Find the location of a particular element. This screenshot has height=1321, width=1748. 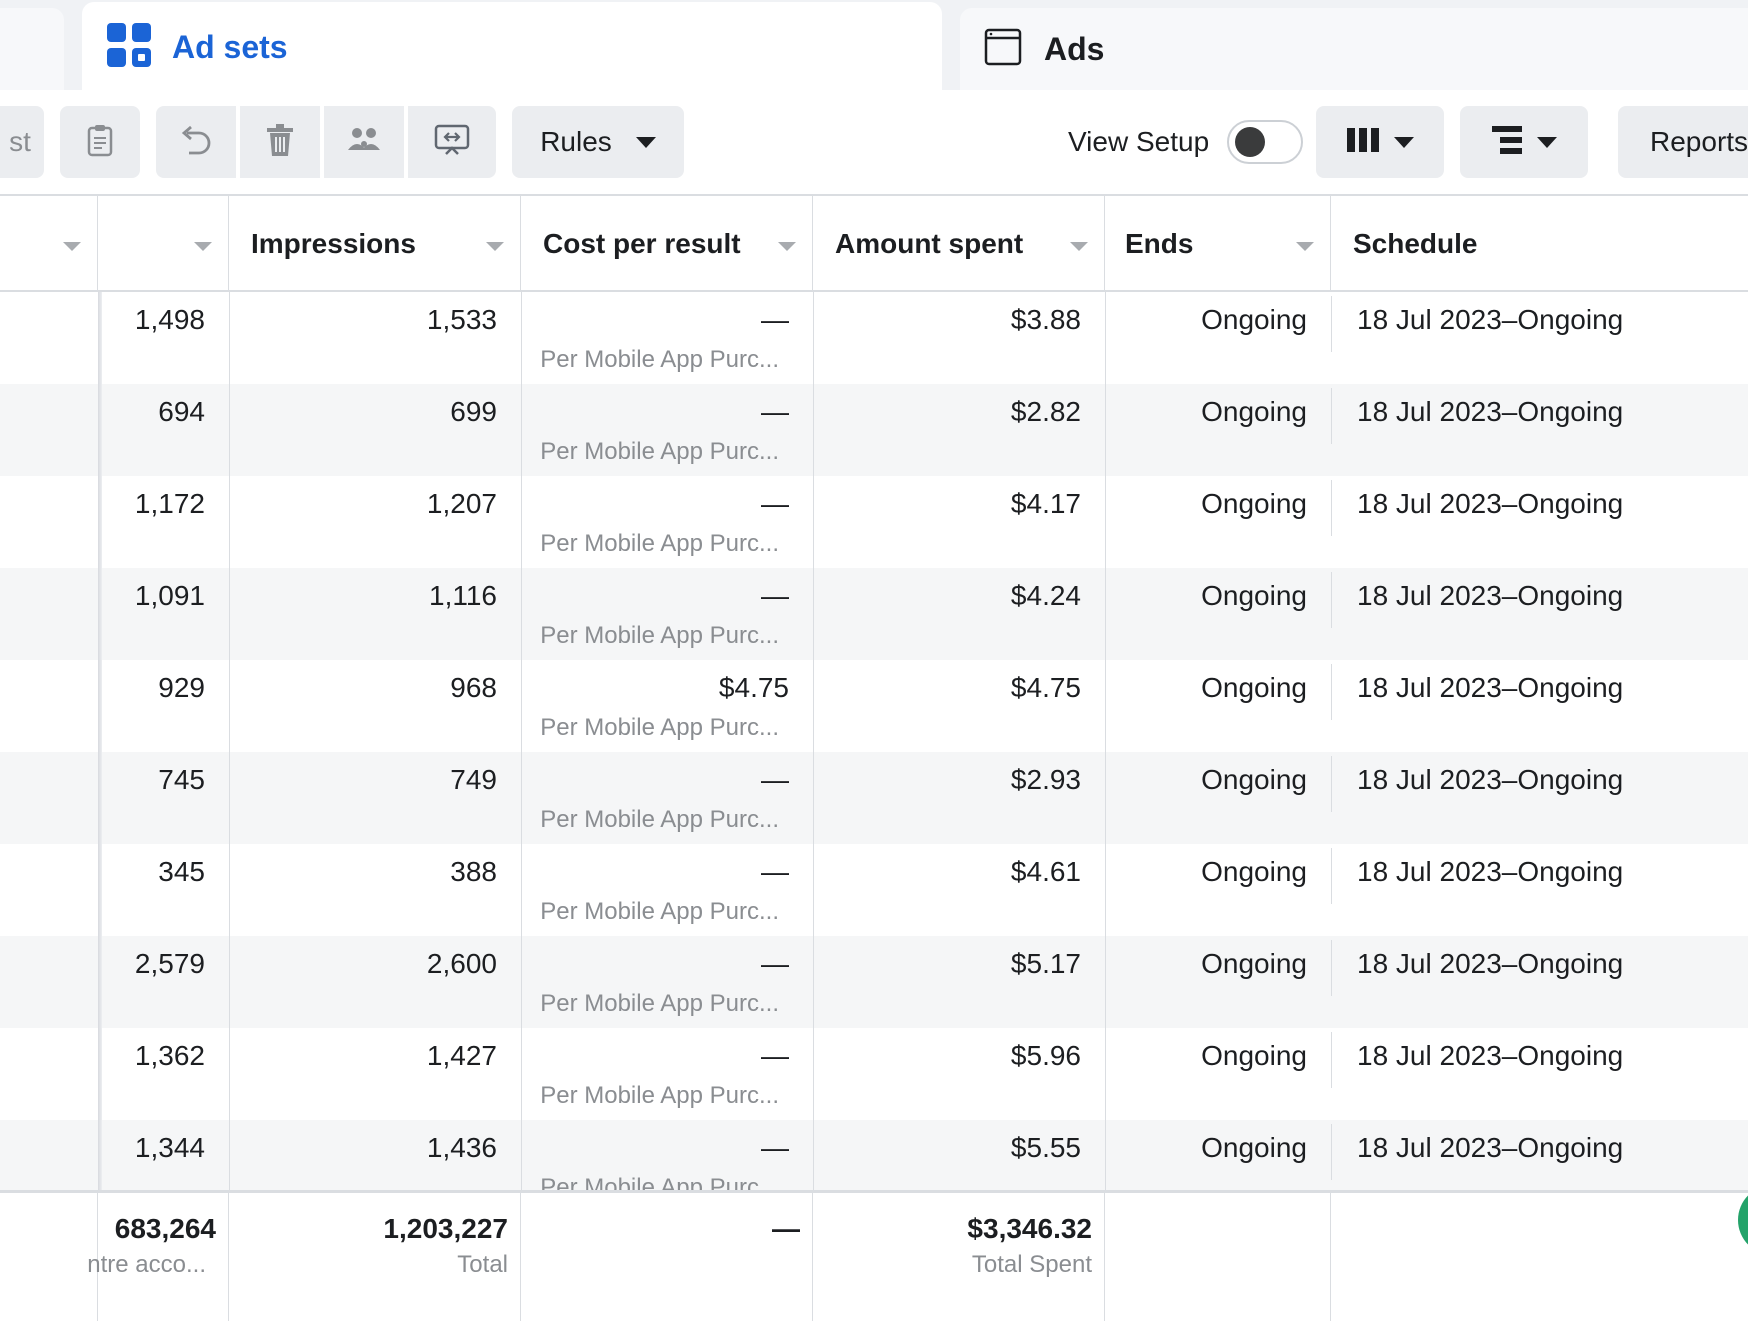

toggle-knob is located at coordinates (1250, 142).